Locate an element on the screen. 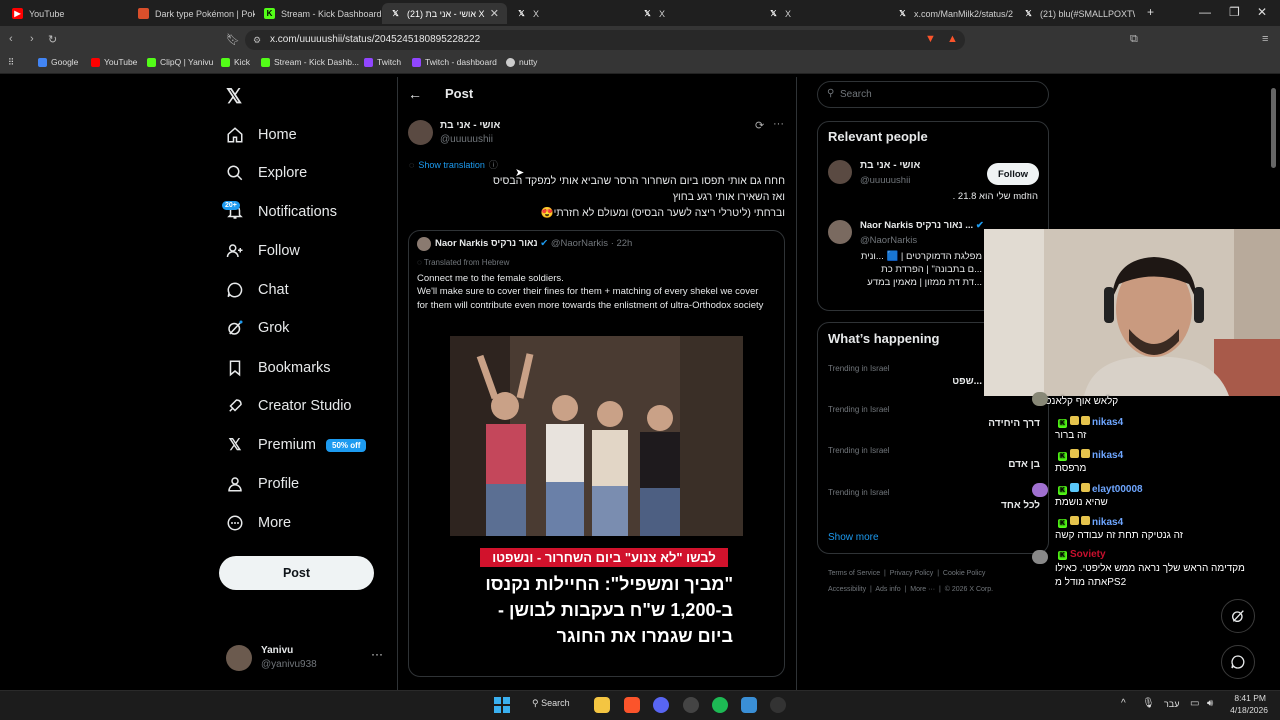 Image resolution: width=1280 pixels, height=720 pixels. nutty-icon is located at coordinates (510, 62).